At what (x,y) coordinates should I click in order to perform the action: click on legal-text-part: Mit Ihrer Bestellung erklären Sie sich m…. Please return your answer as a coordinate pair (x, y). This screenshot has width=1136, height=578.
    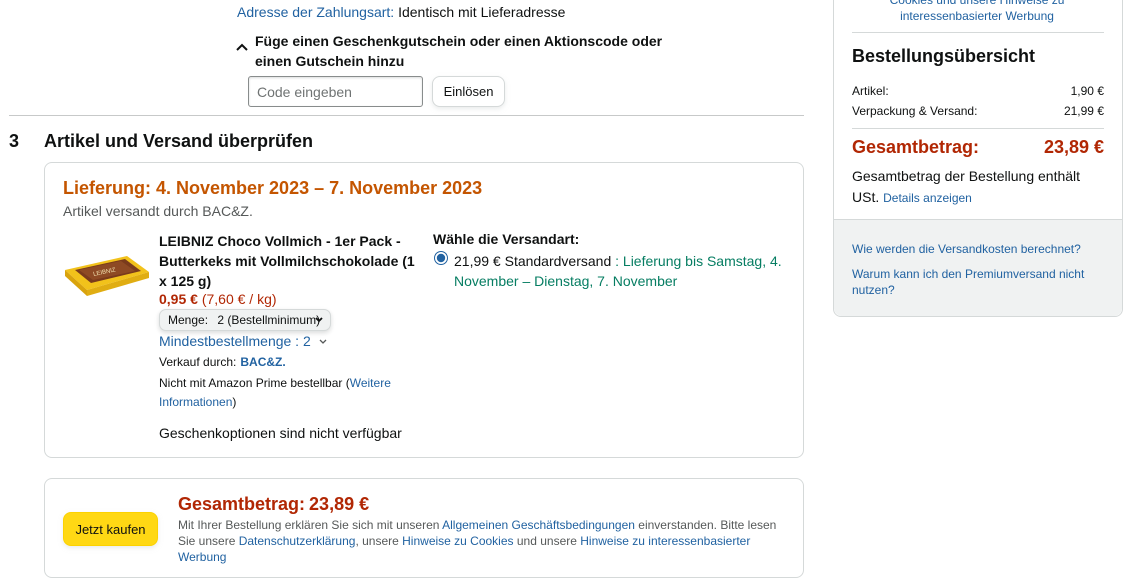
    Looking at the image, I should click on (310, 525).